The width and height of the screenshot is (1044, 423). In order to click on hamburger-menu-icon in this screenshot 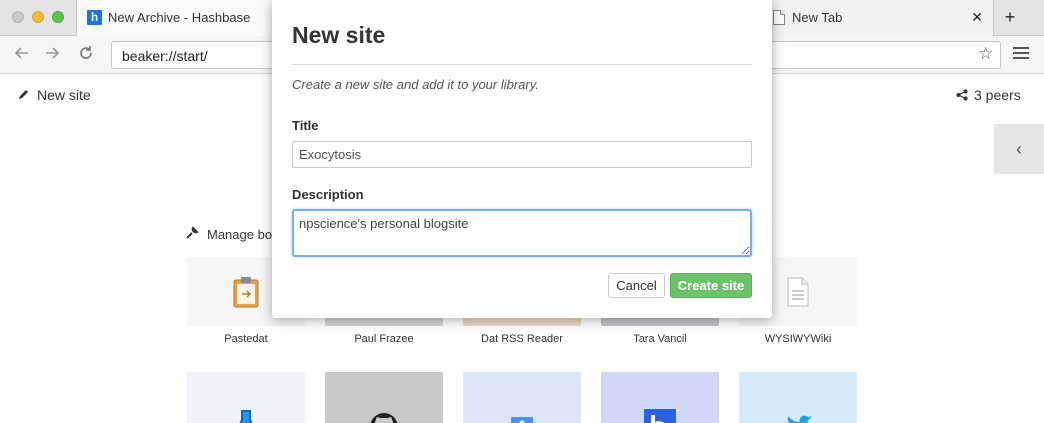, I will do `click(1021, 53)`.